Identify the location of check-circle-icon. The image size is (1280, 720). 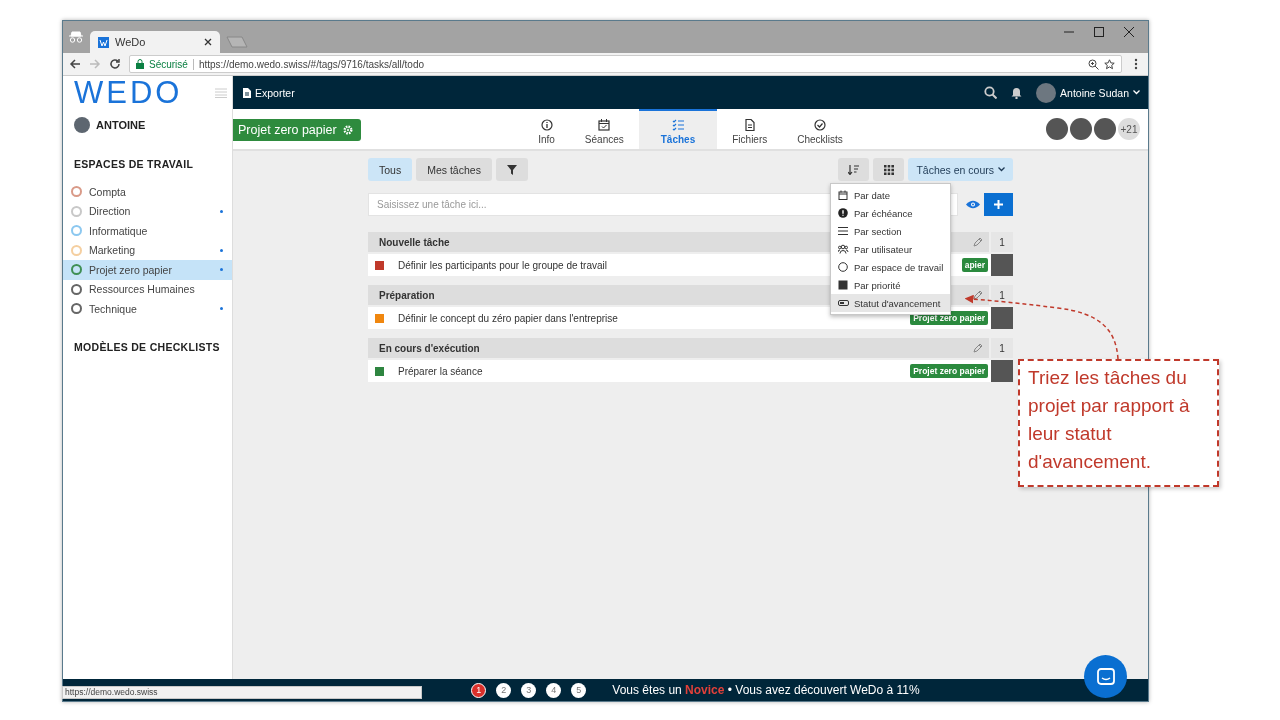
(820, 125).